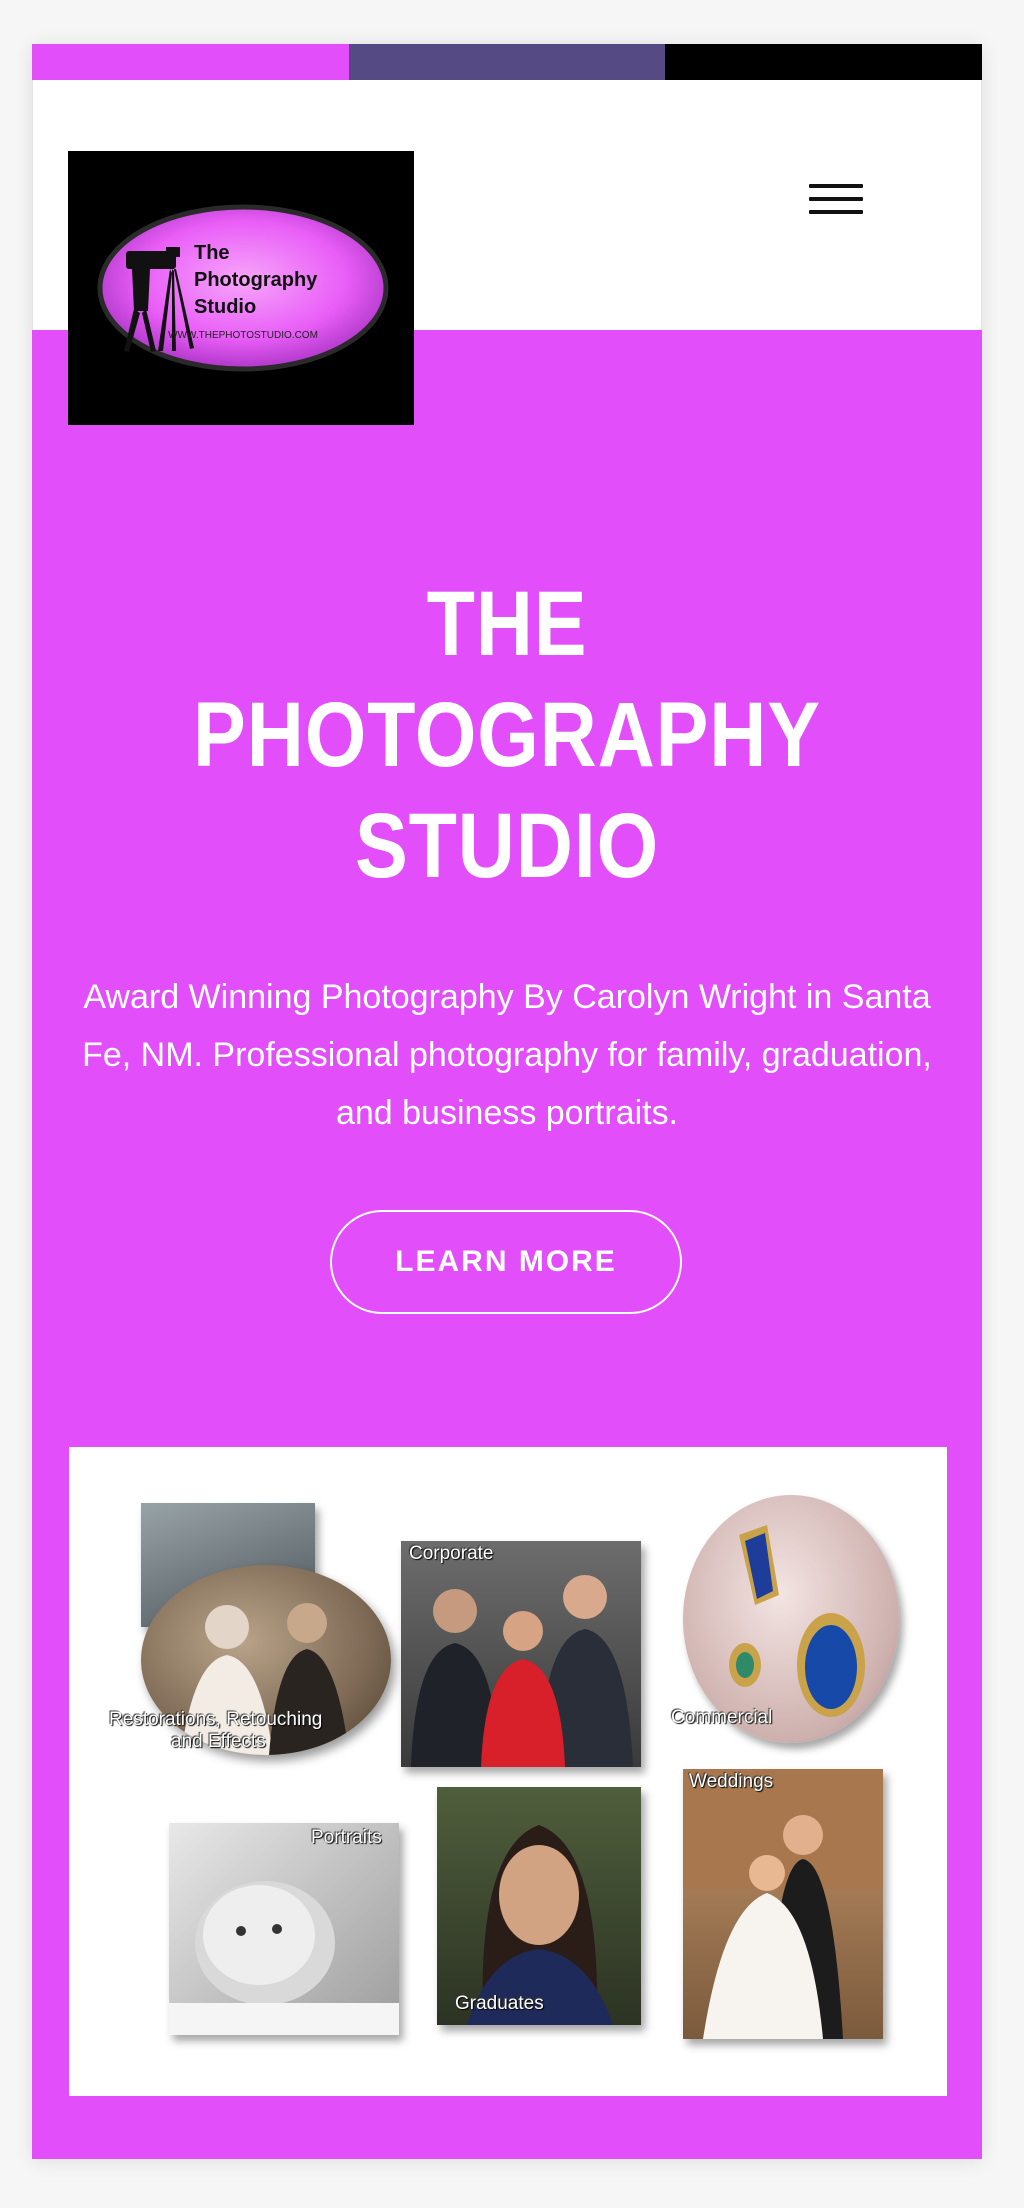 This screenshot has width=1024, height=2208. What do you see at coordinates (522, 1671) in the screenshot?
I see `corporate-group-image` at bounding box center [522, 1671].